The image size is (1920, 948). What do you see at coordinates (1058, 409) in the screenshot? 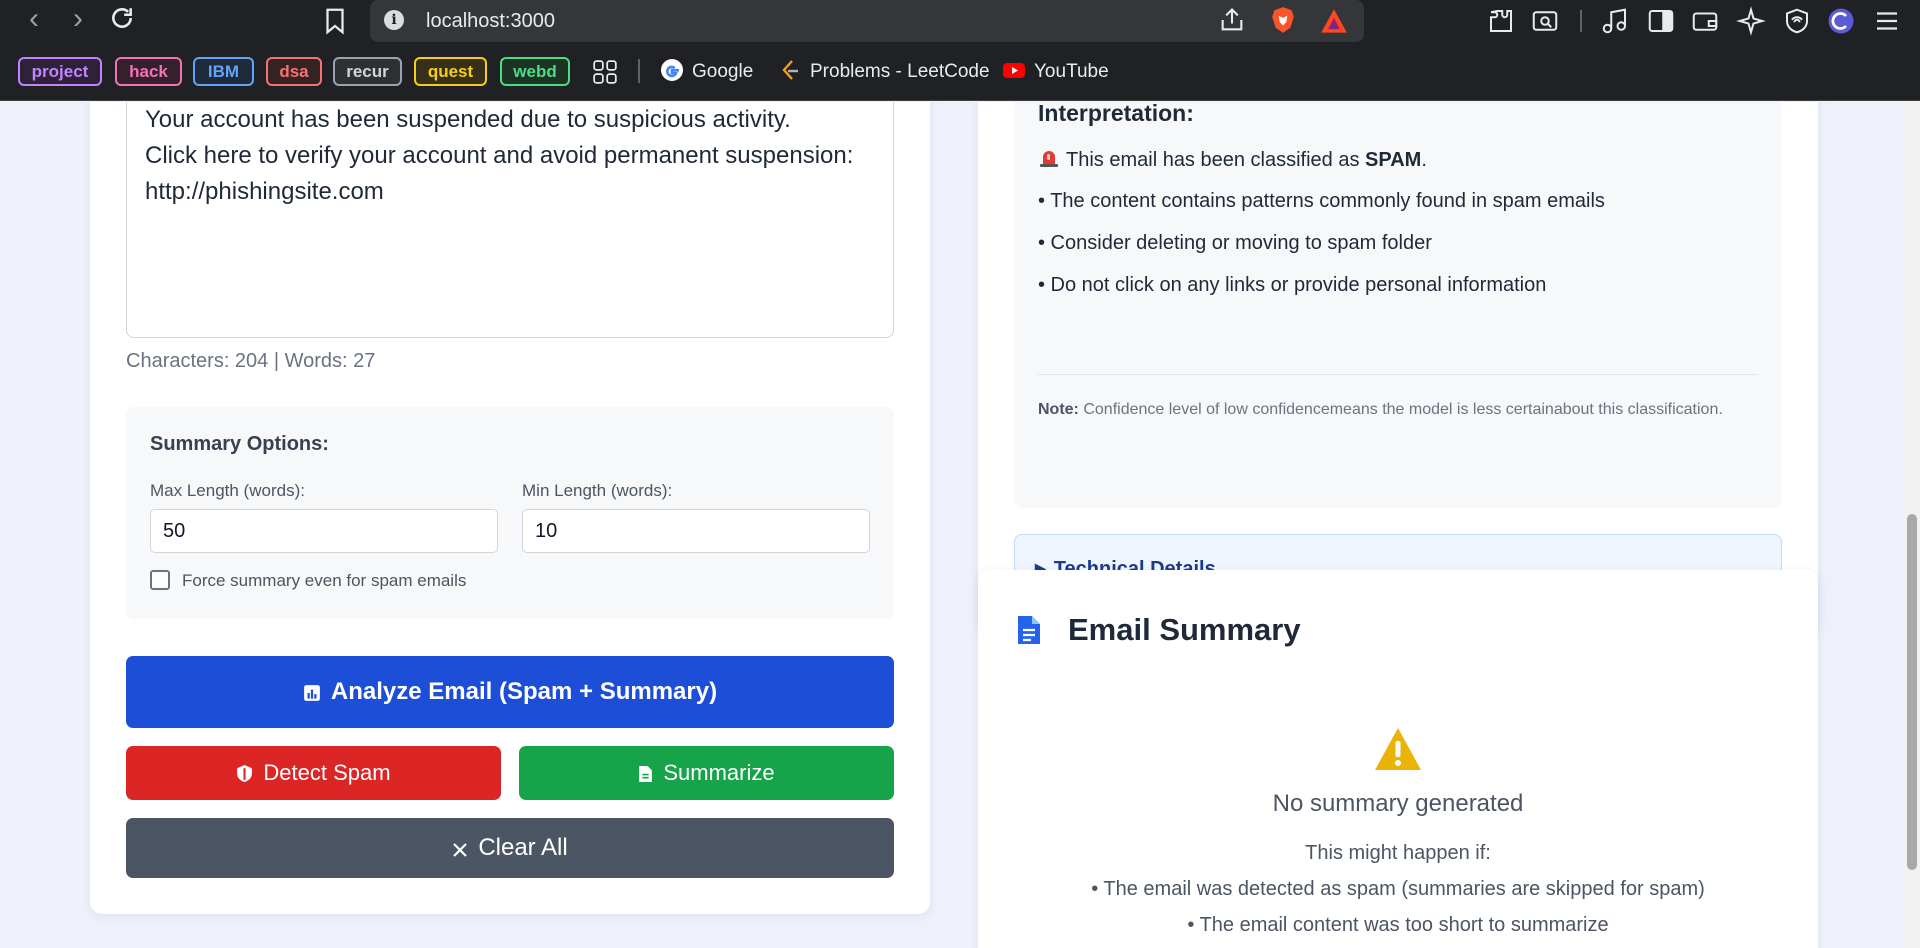
I see `note-label: Note:` at bounding box center [1058, 409].